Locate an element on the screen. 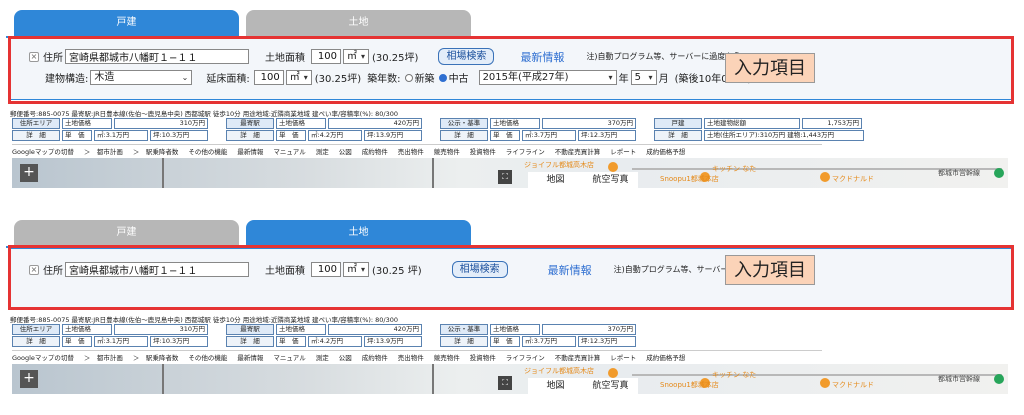 The height and width of the screenshot is (415, 1024). tab-bar: 戸建 土地 is located at coordinates (241, 24).